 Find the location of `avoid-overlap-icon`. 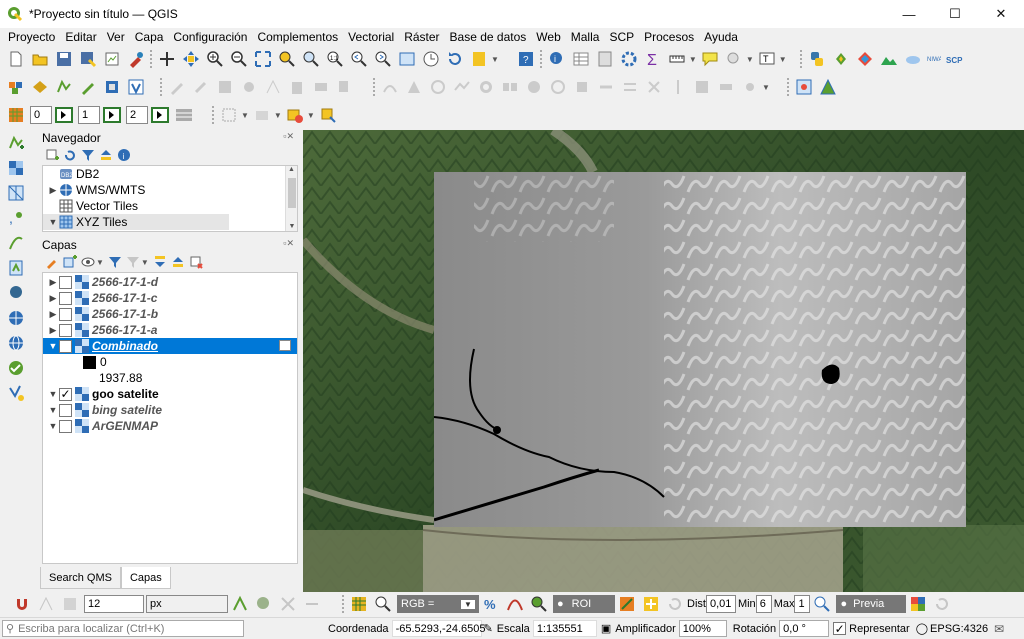

avoid-overlap-icon is located at coordinates (264, 604).